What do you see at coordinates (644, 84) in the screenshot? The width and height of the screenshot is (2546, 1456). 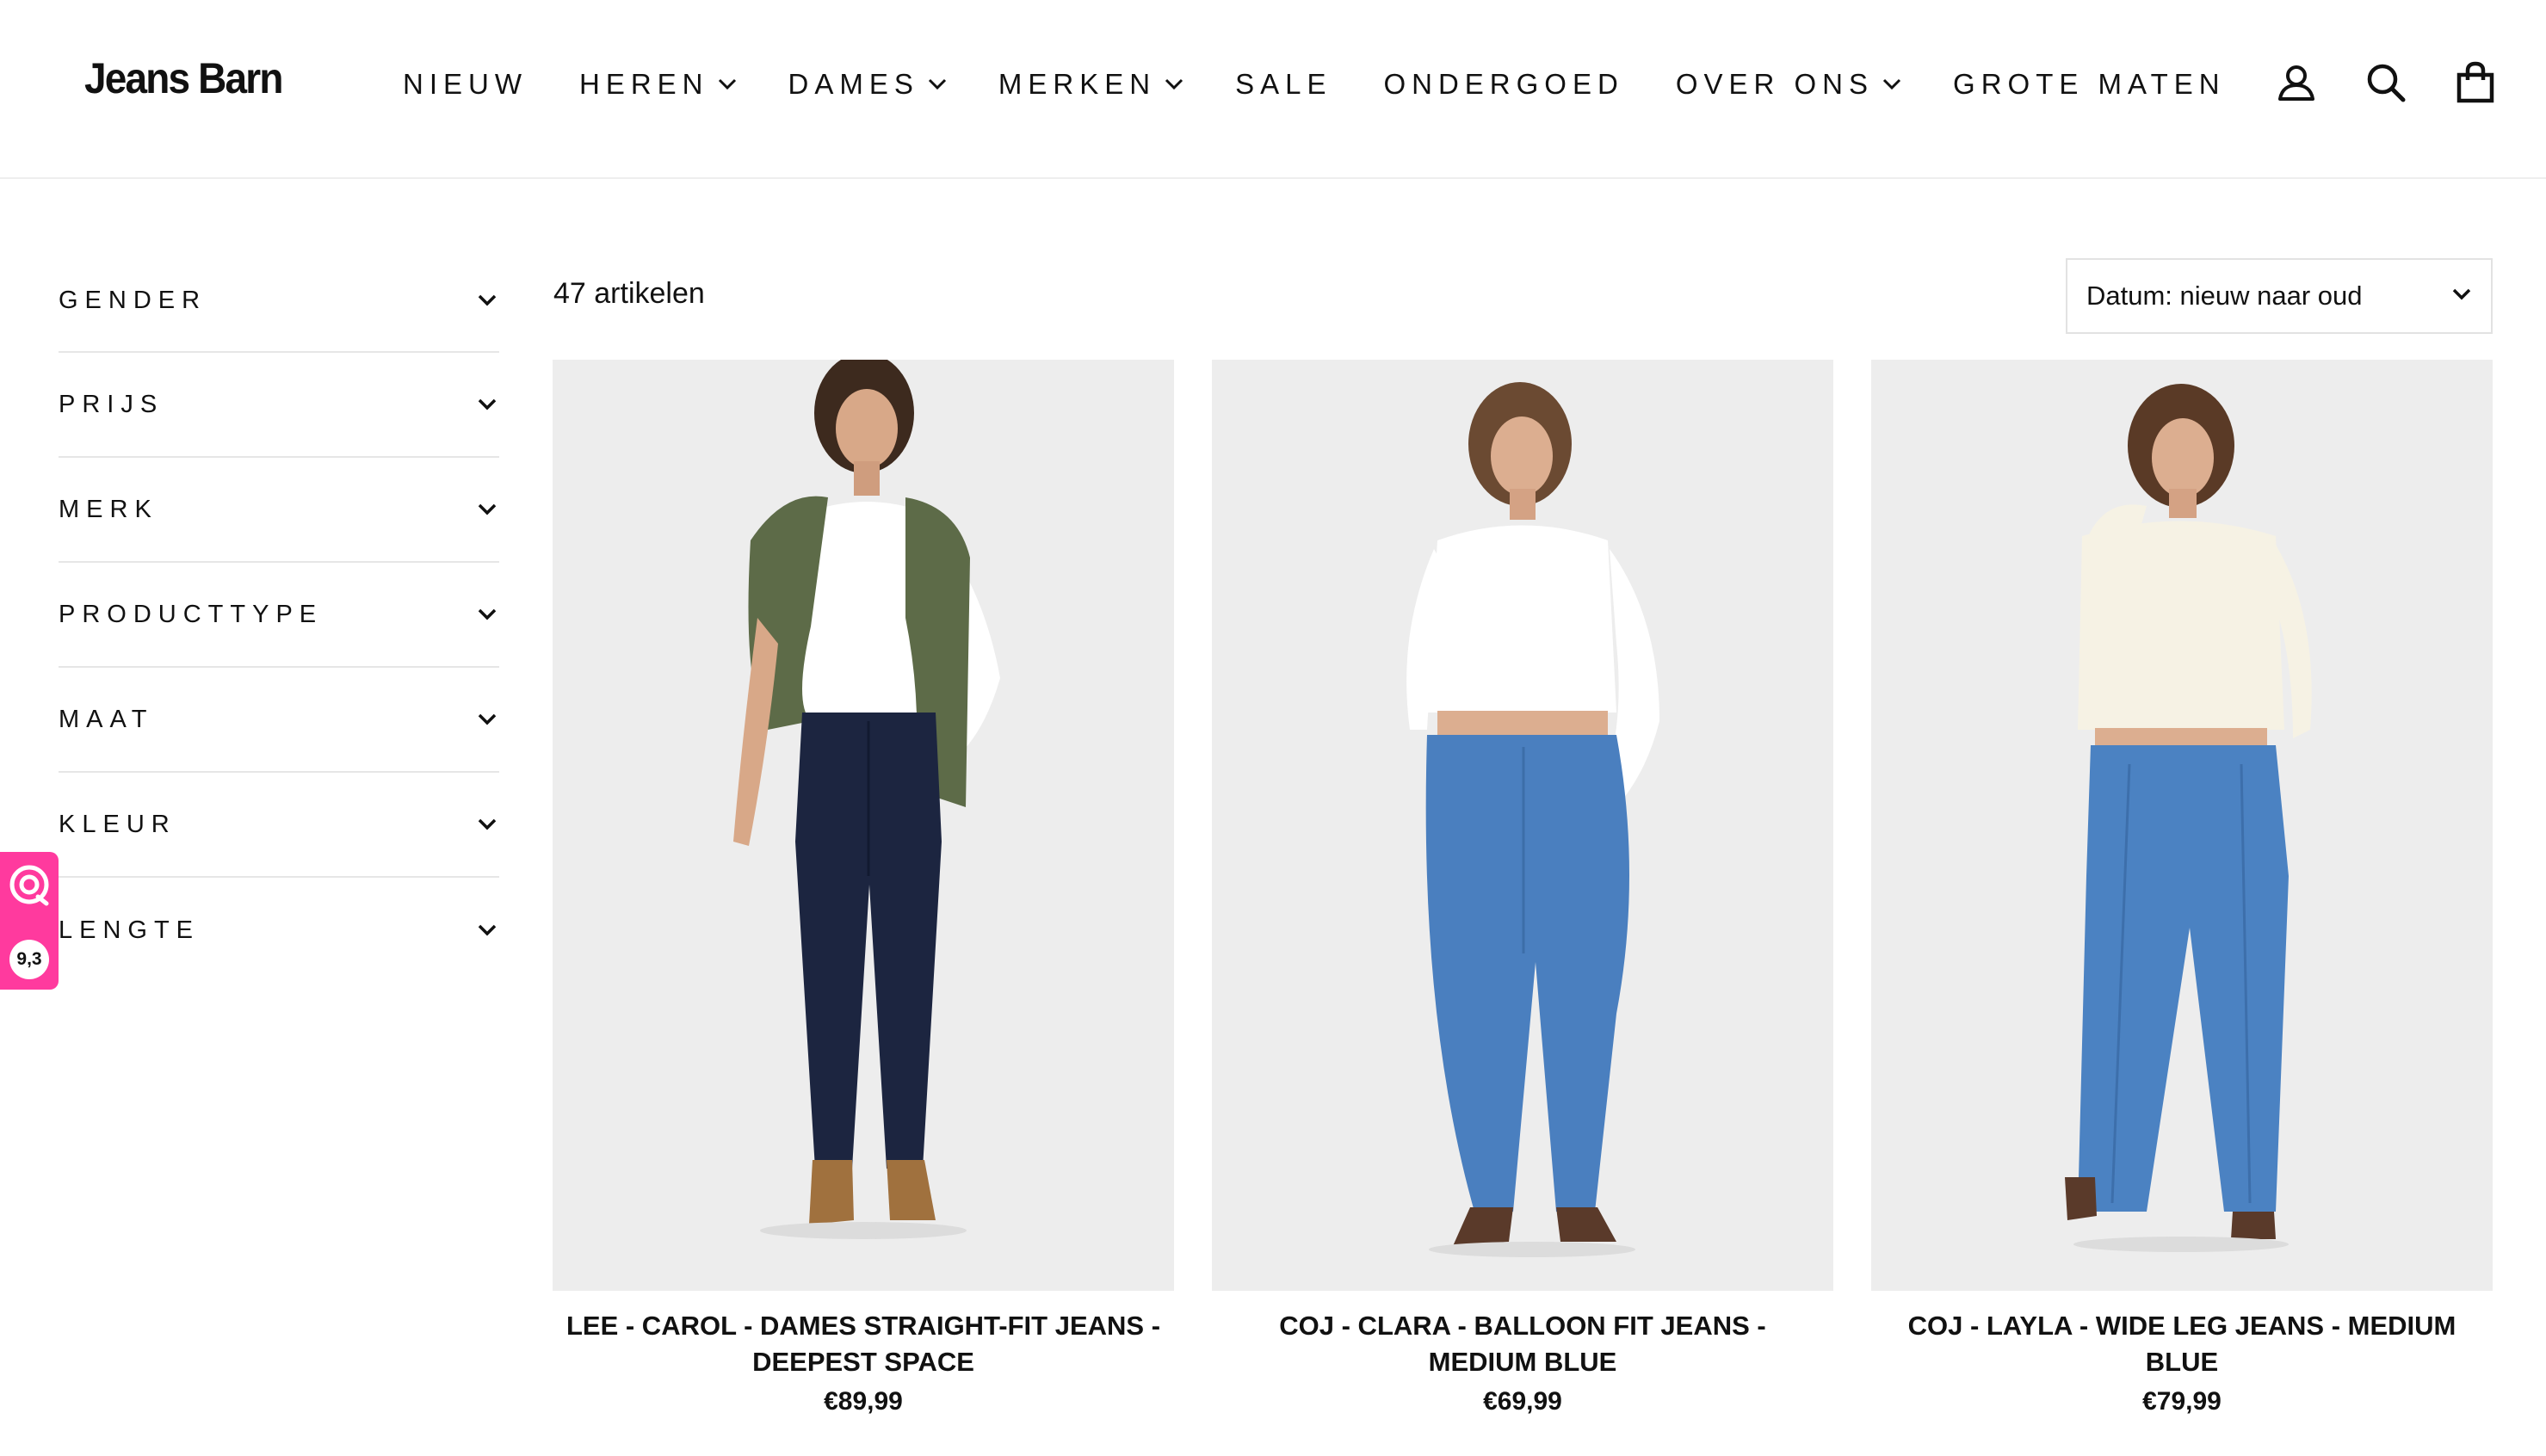 I see `nav-label: HEREN` at bounding box center [644, 84].